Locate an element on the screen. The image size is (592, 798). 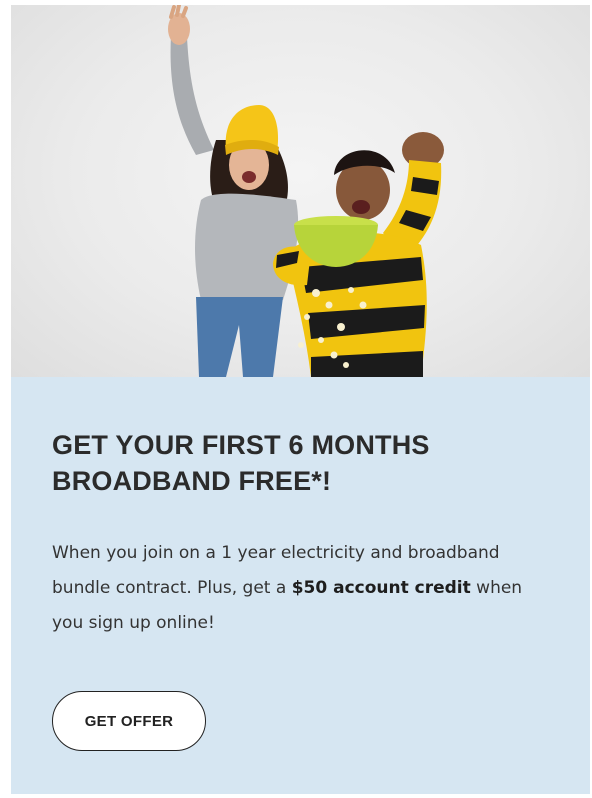
get-offer-button: GET OFFER is located at coordinates (129, 721).